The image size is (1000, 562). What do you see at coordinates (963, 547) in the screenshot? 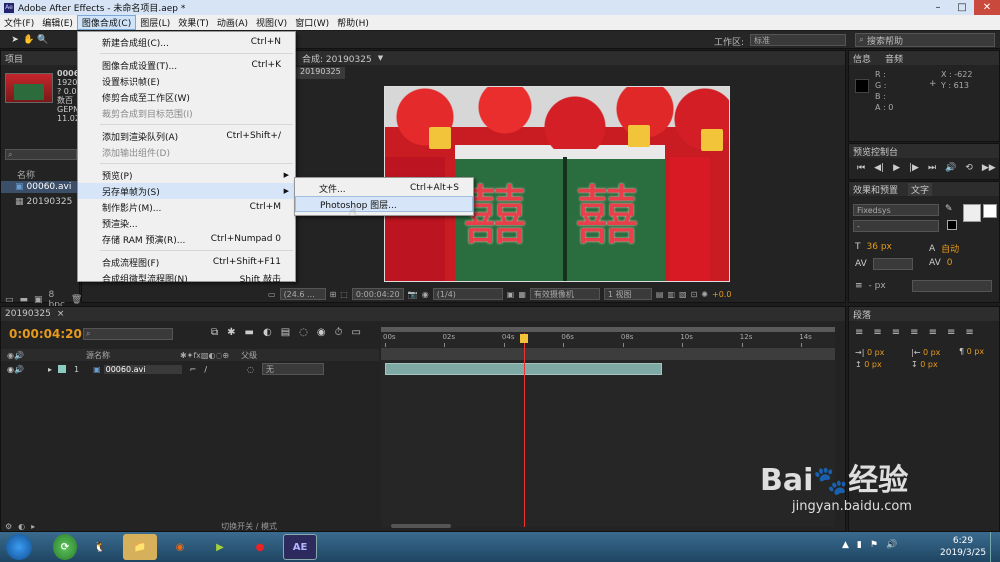
I see `tray-clock: 6:29 2019/3/25` at bounding box center [963, 547].